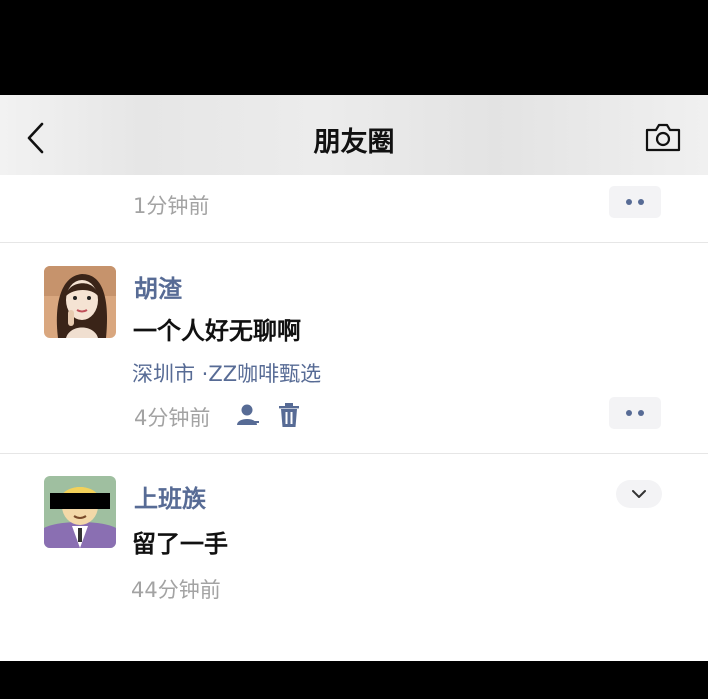  I want to click on camera-icon, so click(663, 137).